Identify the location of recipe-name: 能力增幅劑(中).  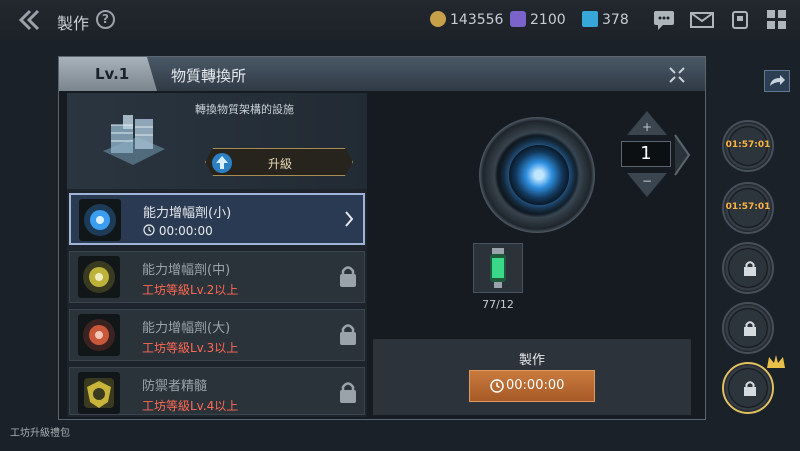
(186, 270).